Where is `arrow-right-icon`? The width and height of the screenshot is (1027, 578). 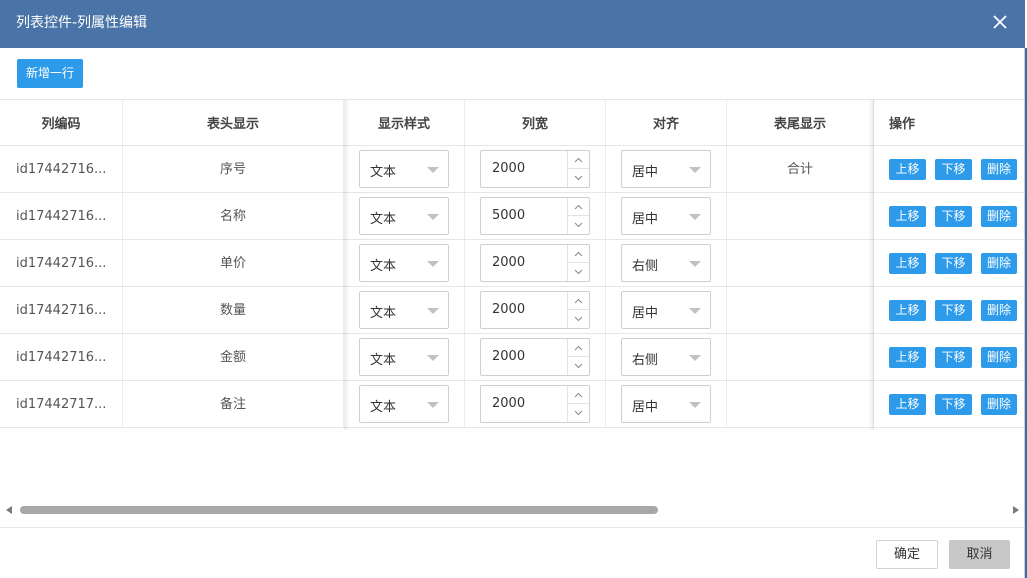
arrow-right-icon is located at coordinates (1016, 510).